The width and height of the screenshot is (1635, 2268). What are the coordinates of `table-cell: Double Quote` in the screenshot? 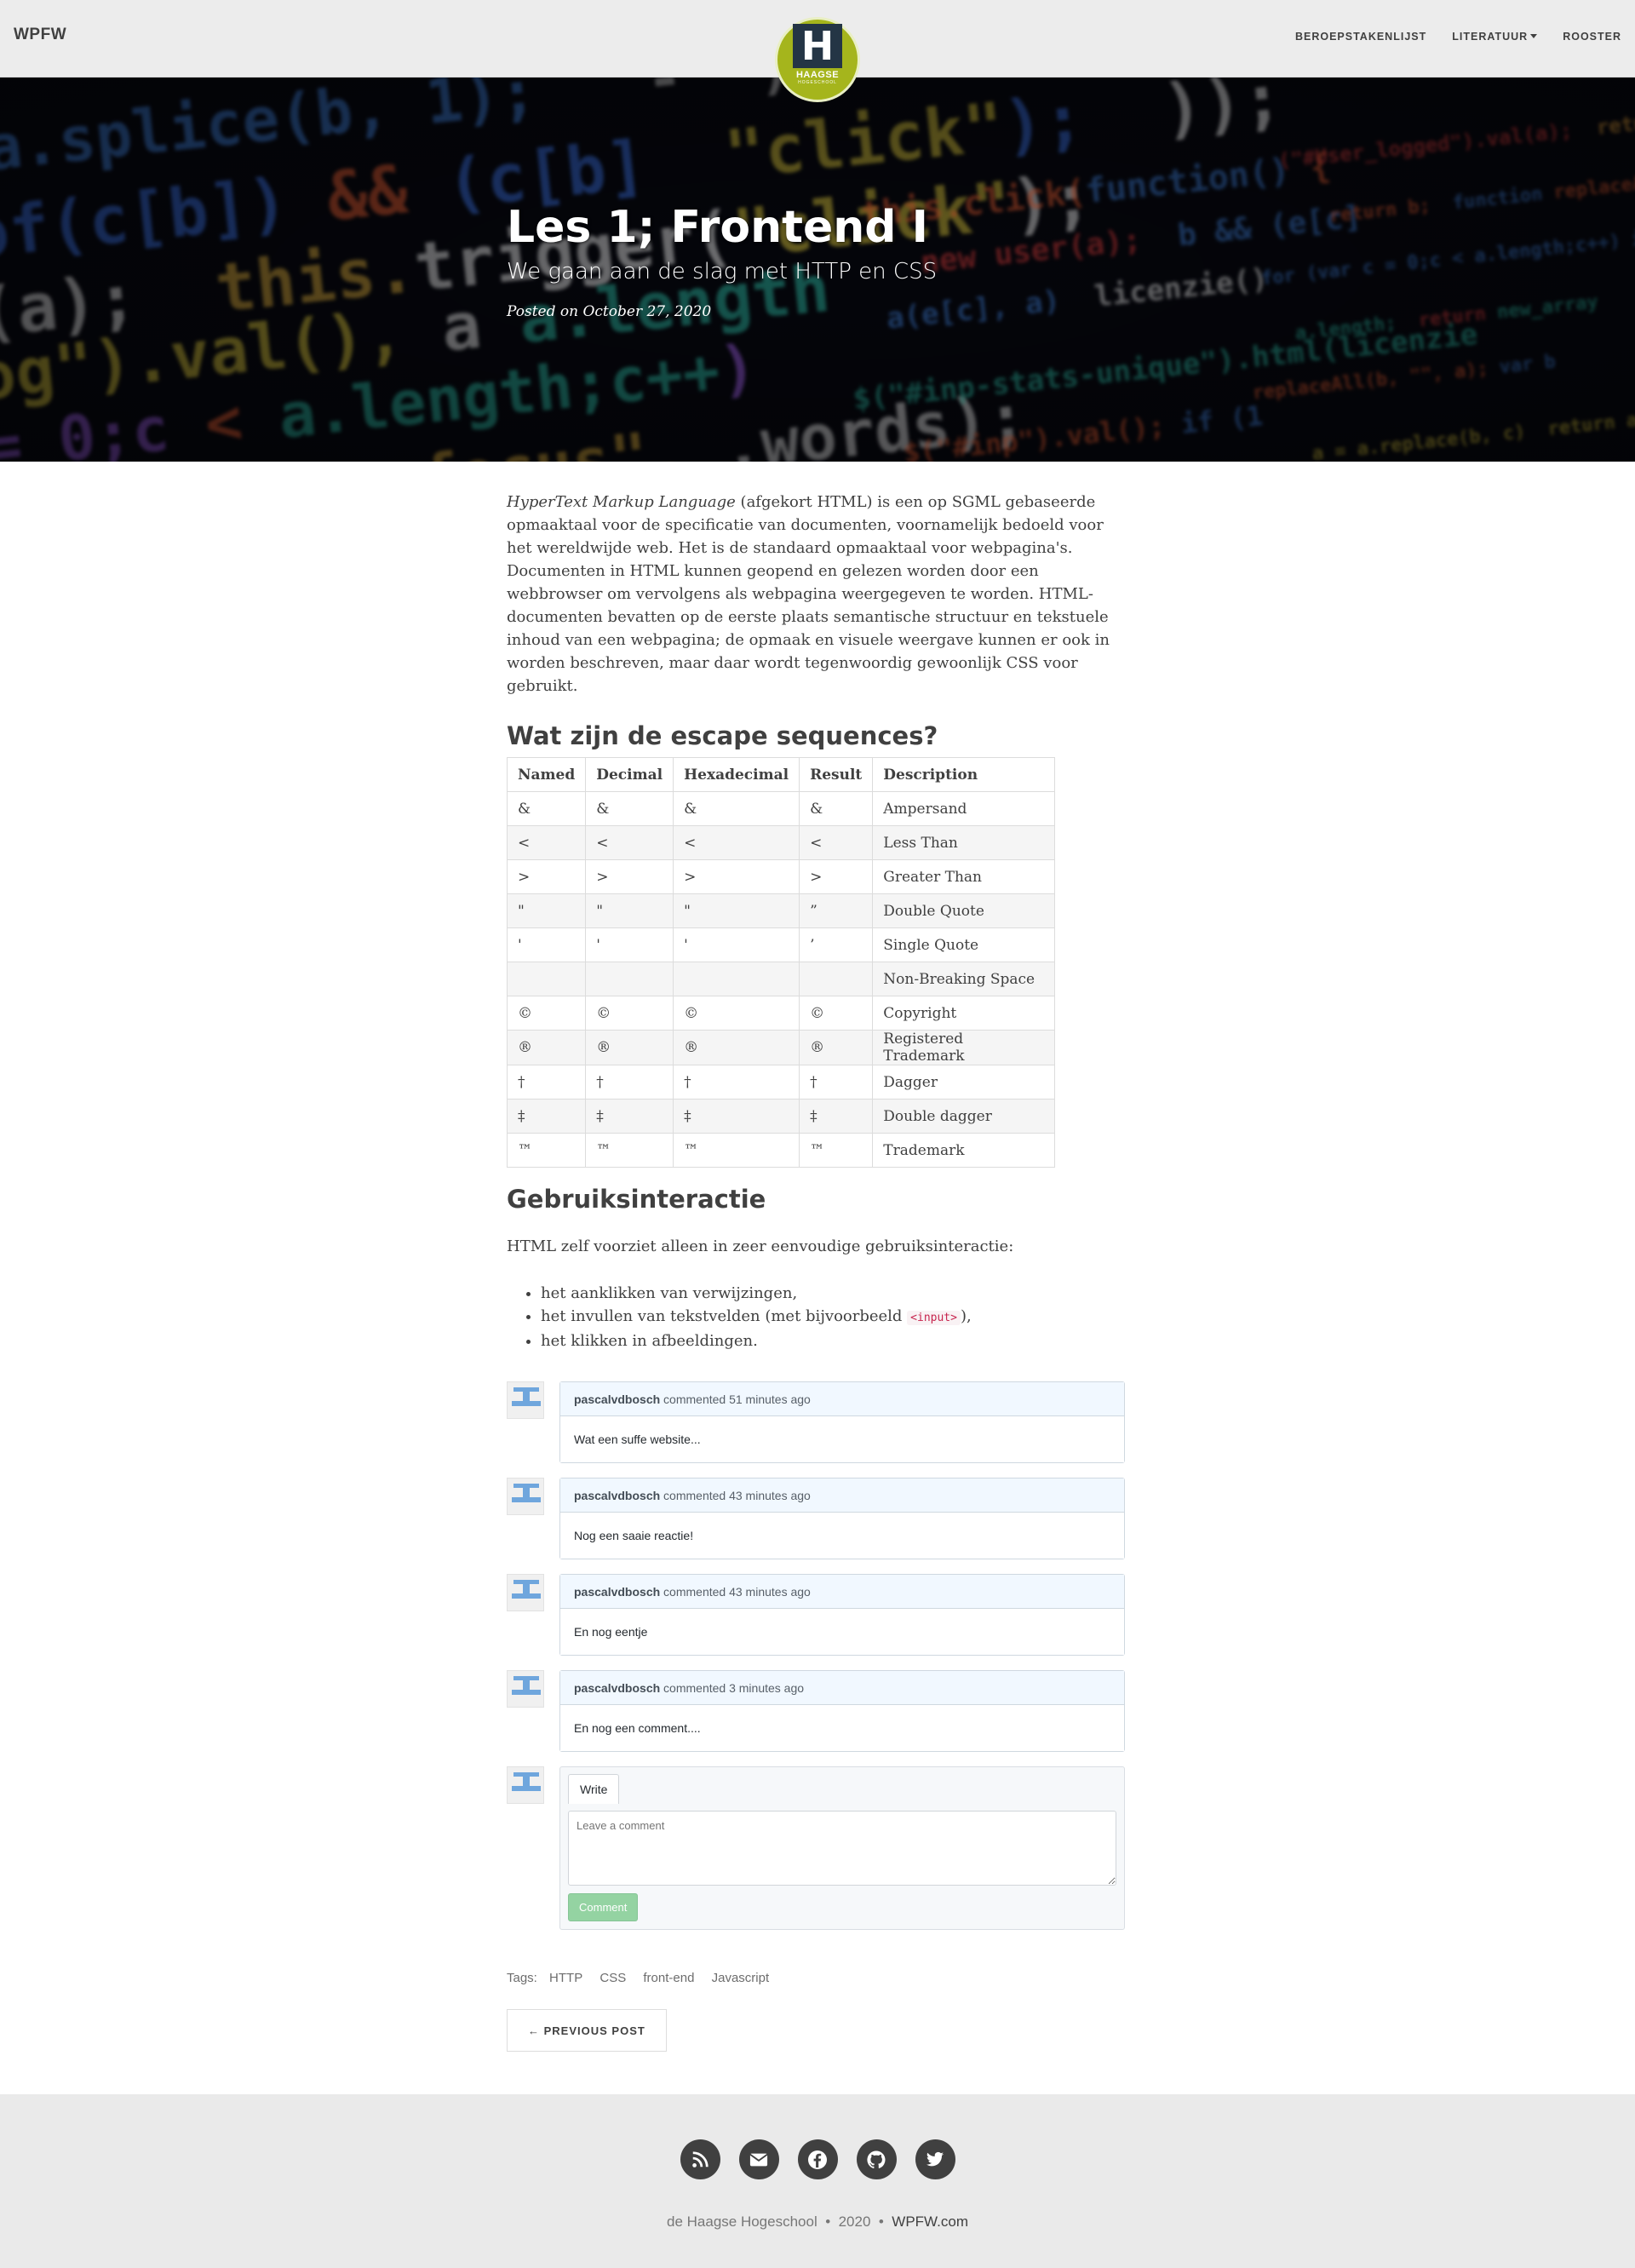 It's located at (964, 911).